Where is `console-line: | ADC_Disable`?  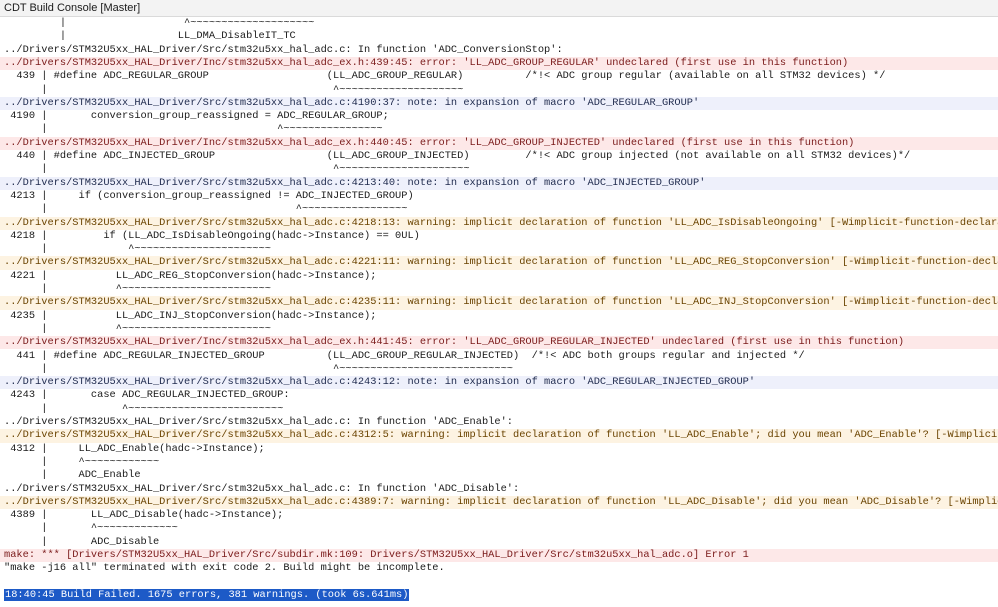 console-line: | ADC_Disable is located at coordinates (82, 541).